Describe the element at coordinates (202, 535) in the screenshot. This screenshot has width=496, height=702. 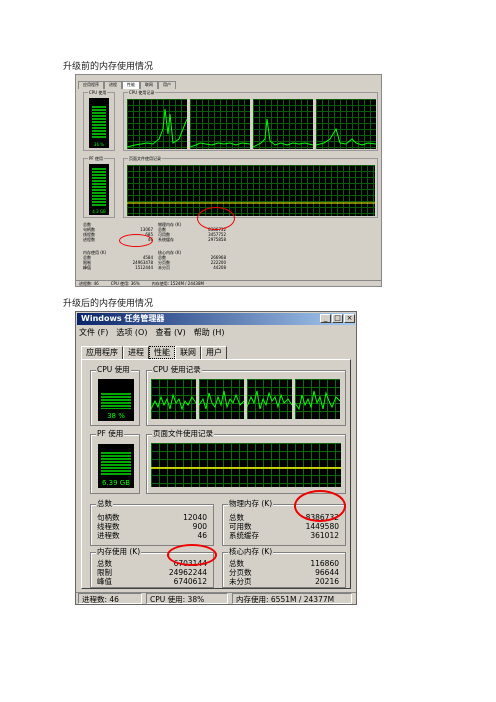
I see `stat-value: 46` at that location.